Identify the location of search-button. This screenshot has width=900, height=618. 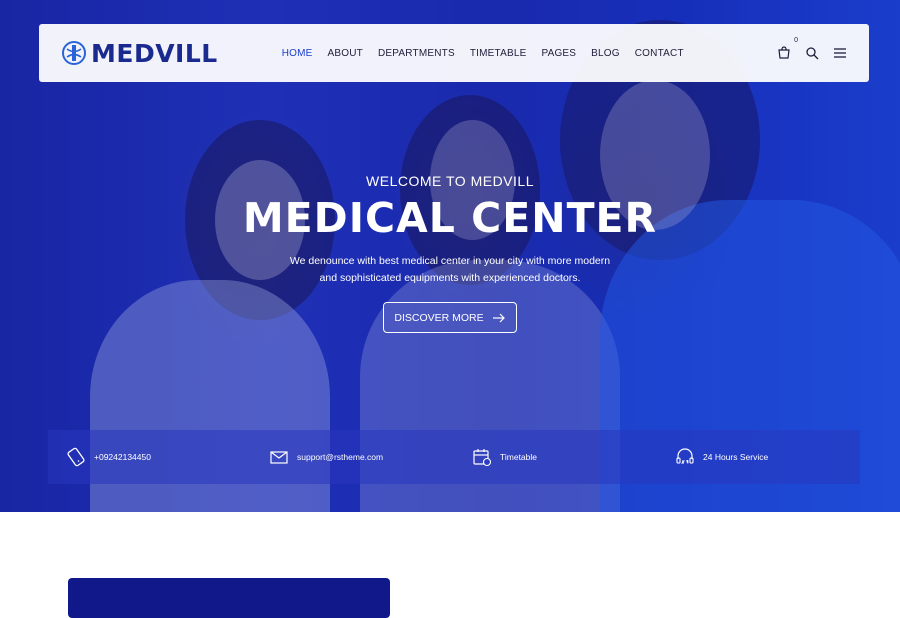
(812, 53).